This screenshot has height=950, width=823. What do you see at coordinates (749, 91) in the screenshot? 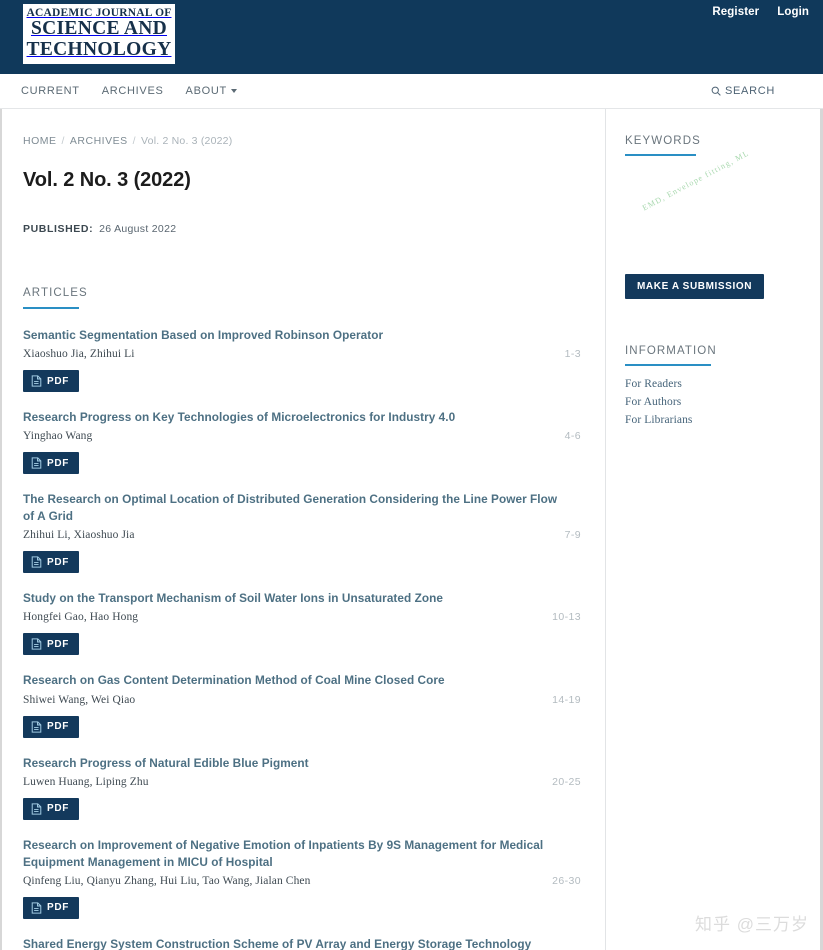
I see `search-label: SEARCH` at bounding box center [749, 91].